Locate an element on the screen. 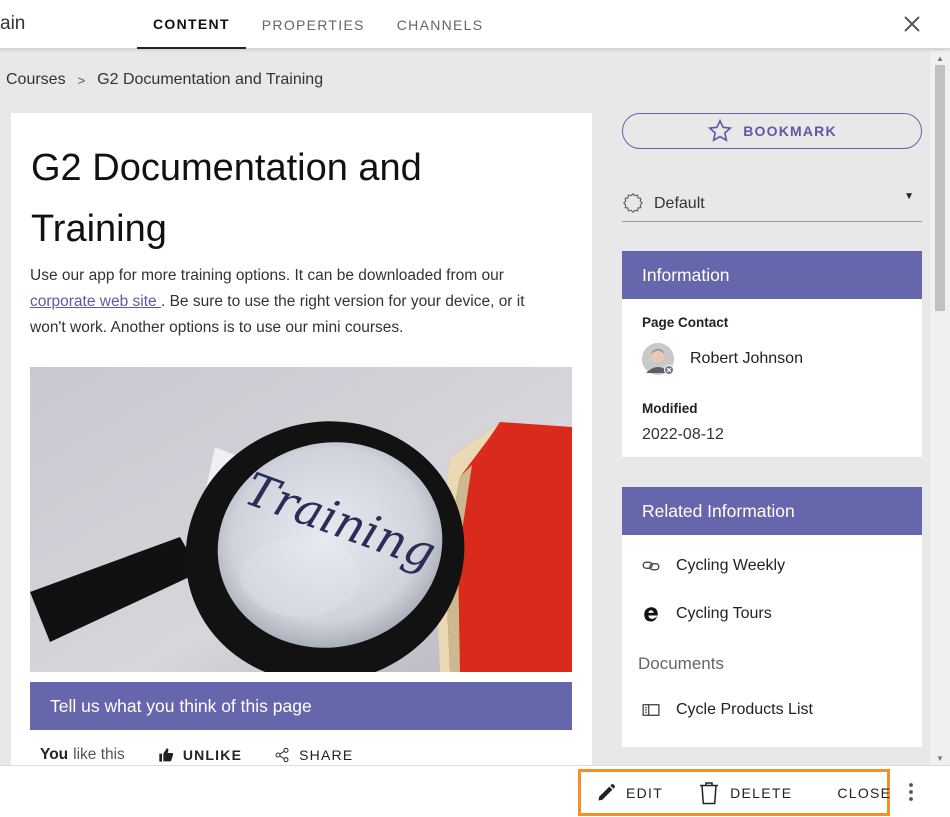 This screenshot has width=950, height=817. more-options-icon is located at coordinates (911, 792).